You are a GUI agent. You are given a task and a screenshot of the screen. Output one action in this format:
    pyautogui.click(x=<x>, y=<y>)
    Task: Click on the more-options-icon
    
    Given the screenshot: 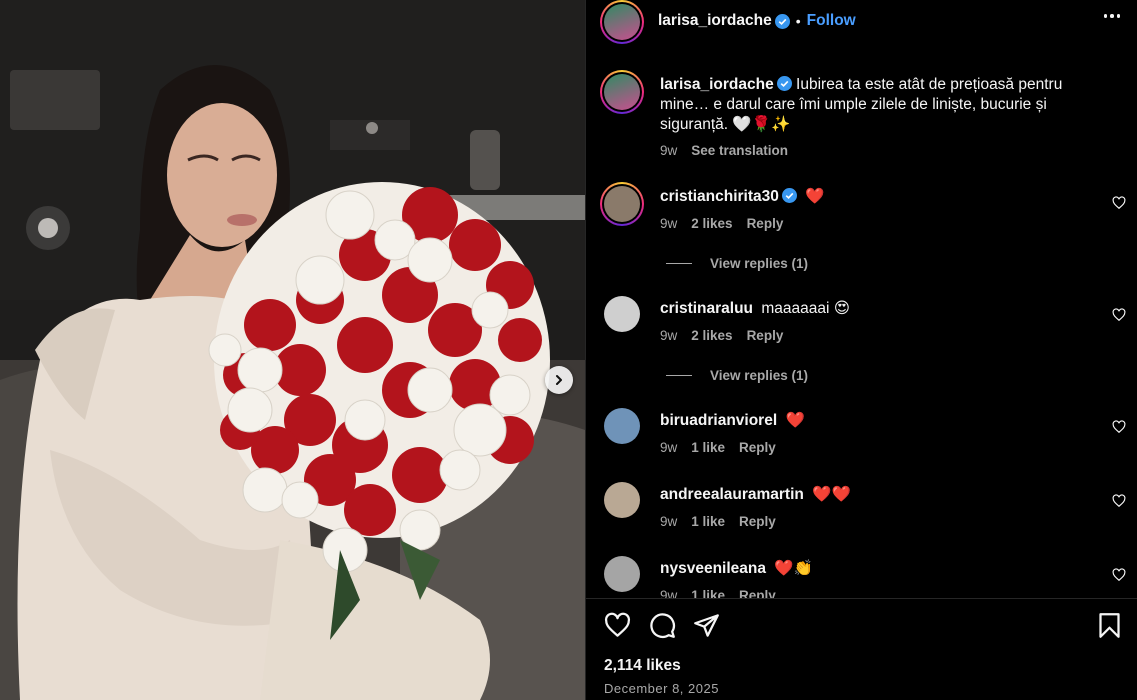 What is the action you would take?
    pyautogui.click(x=1111, y=16)
    